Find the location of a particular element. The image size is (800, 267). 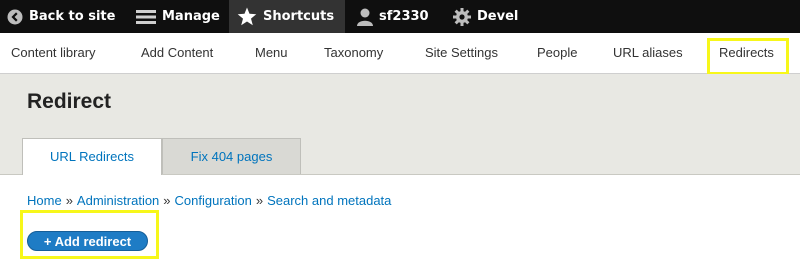

highlight-add-redirect-box is located at coordinates (89, 234).